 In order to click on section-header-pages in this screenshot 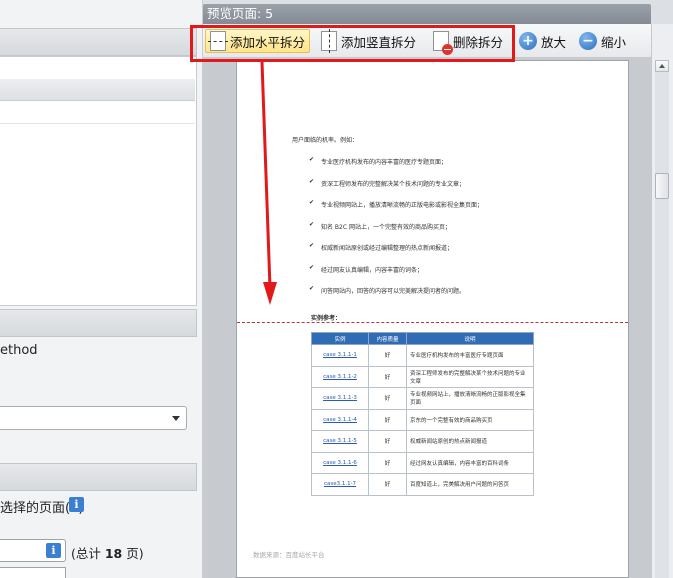, I will do `click(98, 477)`.